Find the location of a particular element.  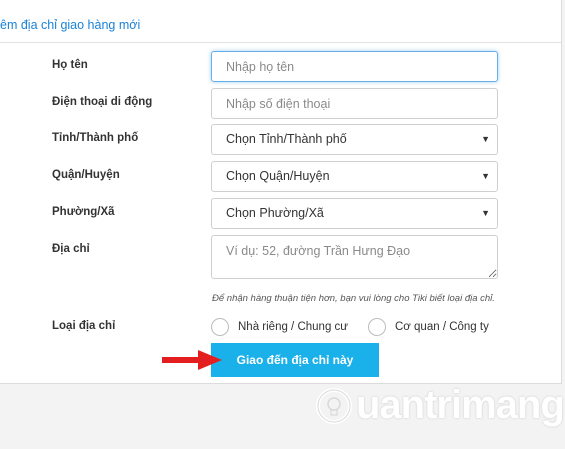

radio-option-home: Nhà riêng / Chung cư is located at coordinates (279, 327).